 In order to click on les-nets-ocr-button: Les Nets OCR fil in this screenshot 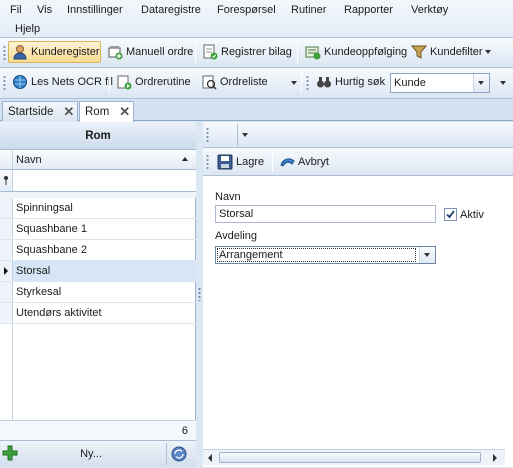, I will do `click(62, 82)`.